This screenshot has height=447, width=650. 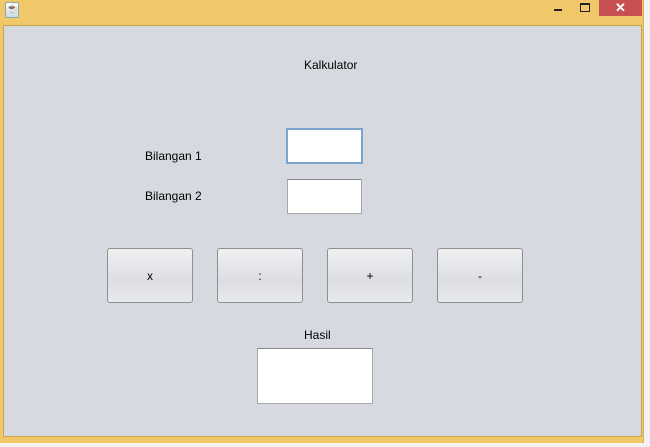 I want to click on close-button: ✕, so click(x=620, y=8).